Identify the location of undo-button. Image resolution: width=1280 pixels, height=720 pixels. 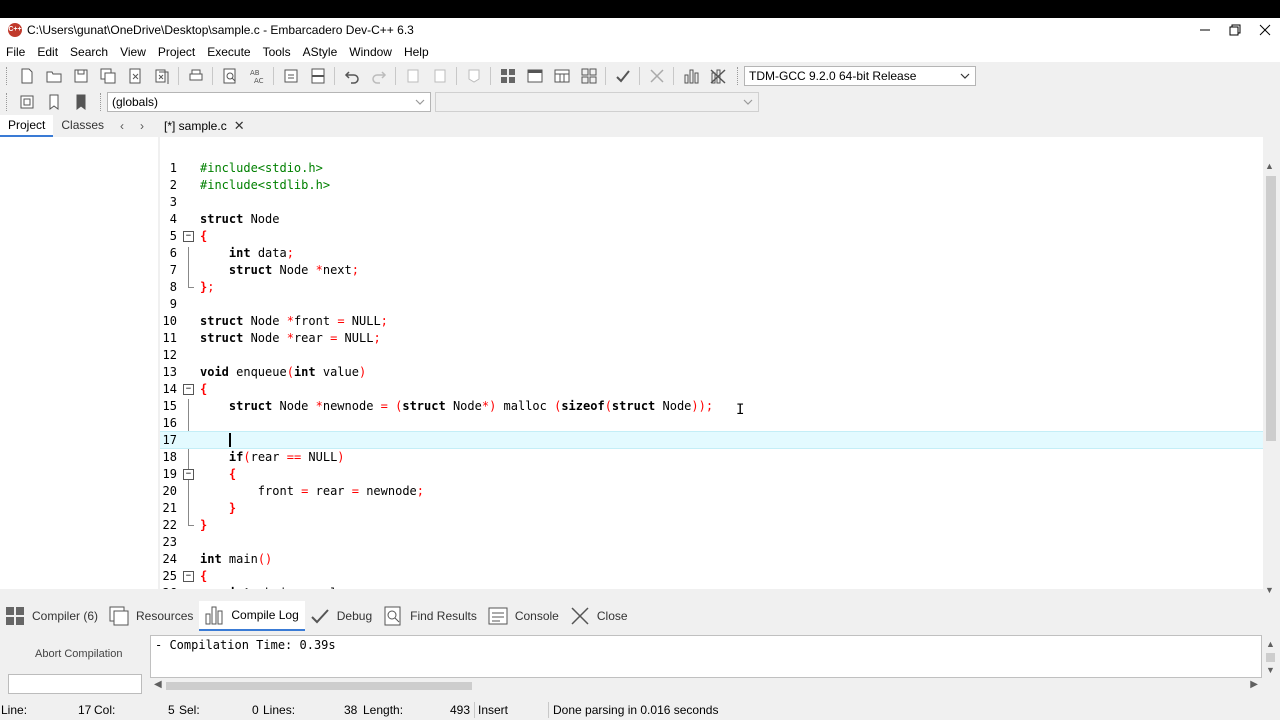
(351, 76).